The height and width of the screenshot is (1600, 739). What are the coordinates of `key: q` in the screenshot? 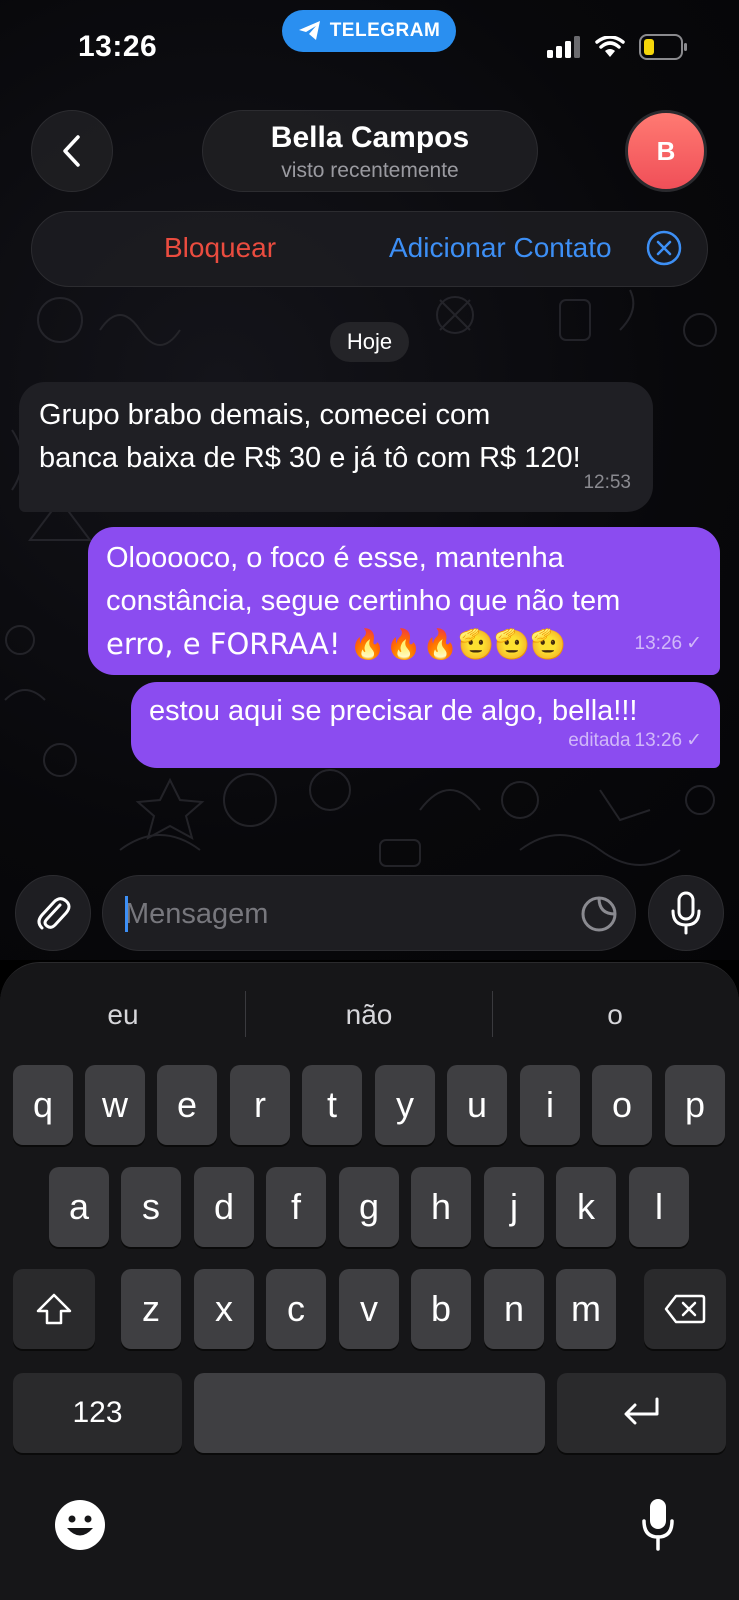 It's located at (43, 1105).